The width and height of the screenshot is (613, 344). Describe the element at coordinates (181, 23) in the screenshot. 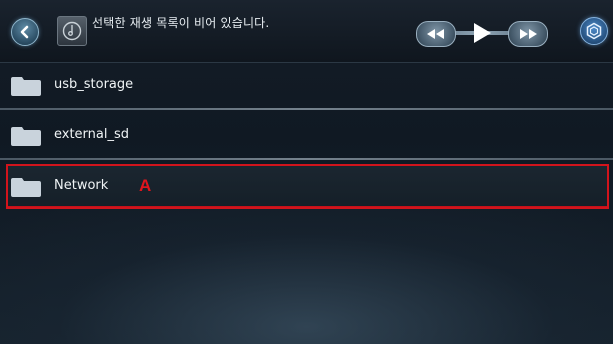

I see `status-message: 선택한 재생 목록이 비어 있습니다.` at that location.